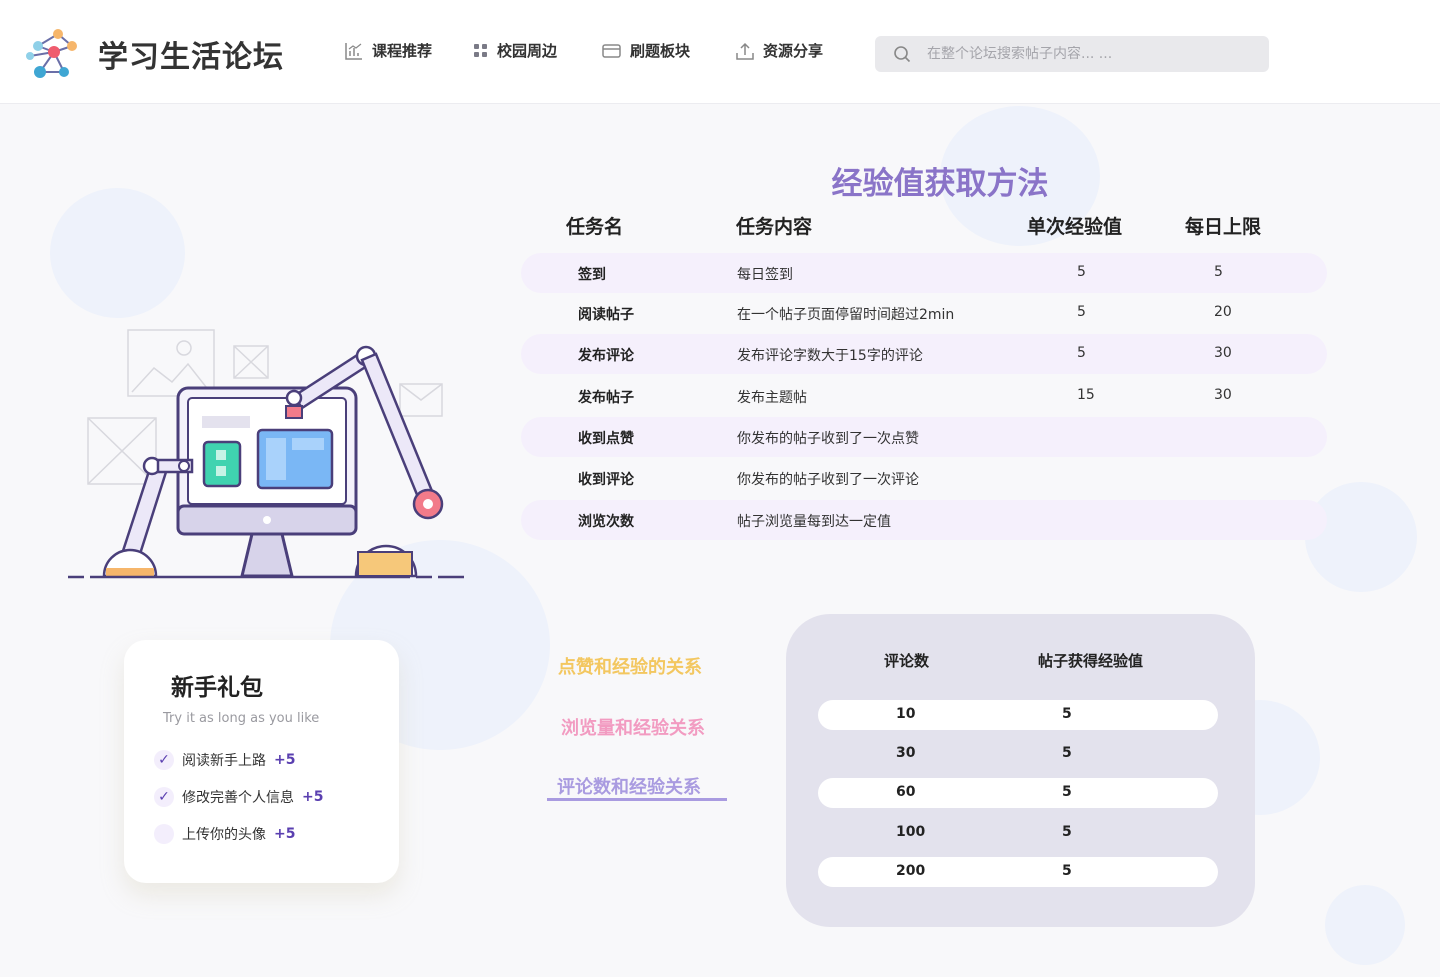  What do you see at coordinates (772, 398) in the screenshot?
I see `exp-cell-content: 发布主题帖` at bounding box center [772, 398].